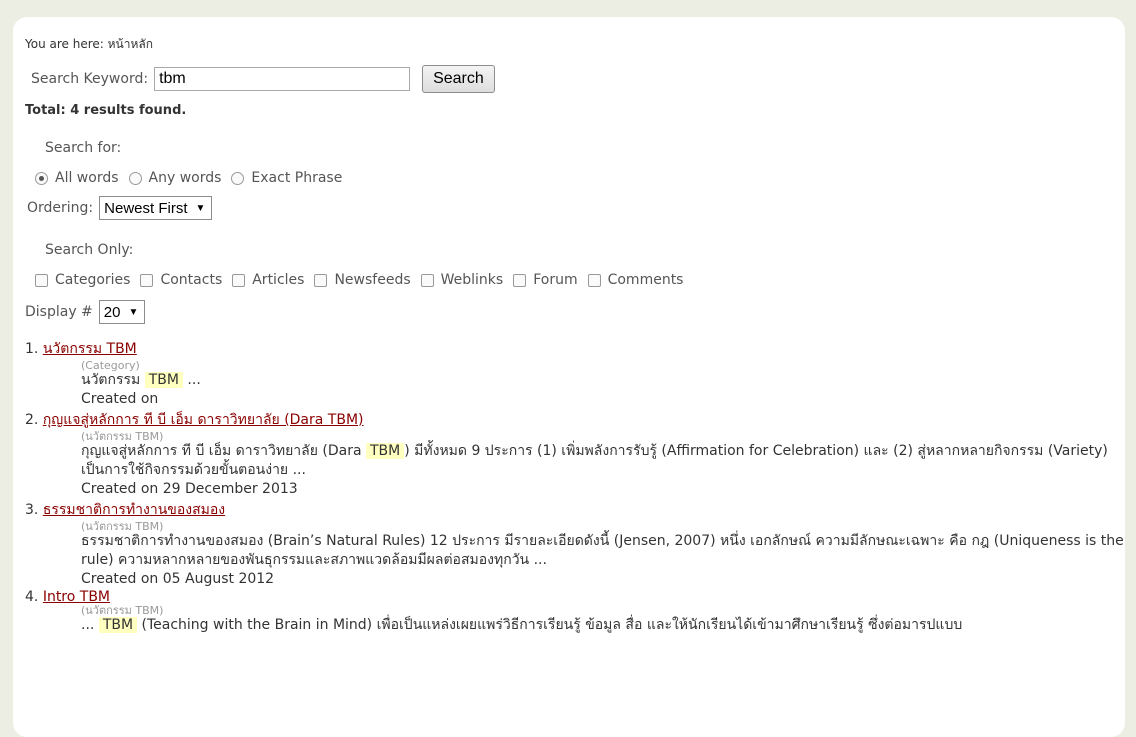  What do you see at coordinates (60, 208) in the screenshot?
I see `ordering-label: Ordering:` at bounding box center [60, 208].